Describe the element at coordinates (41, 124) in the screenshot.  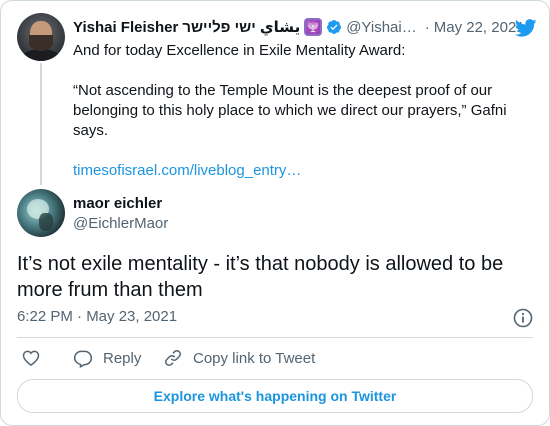
I see `thread-connector-line` at that location.